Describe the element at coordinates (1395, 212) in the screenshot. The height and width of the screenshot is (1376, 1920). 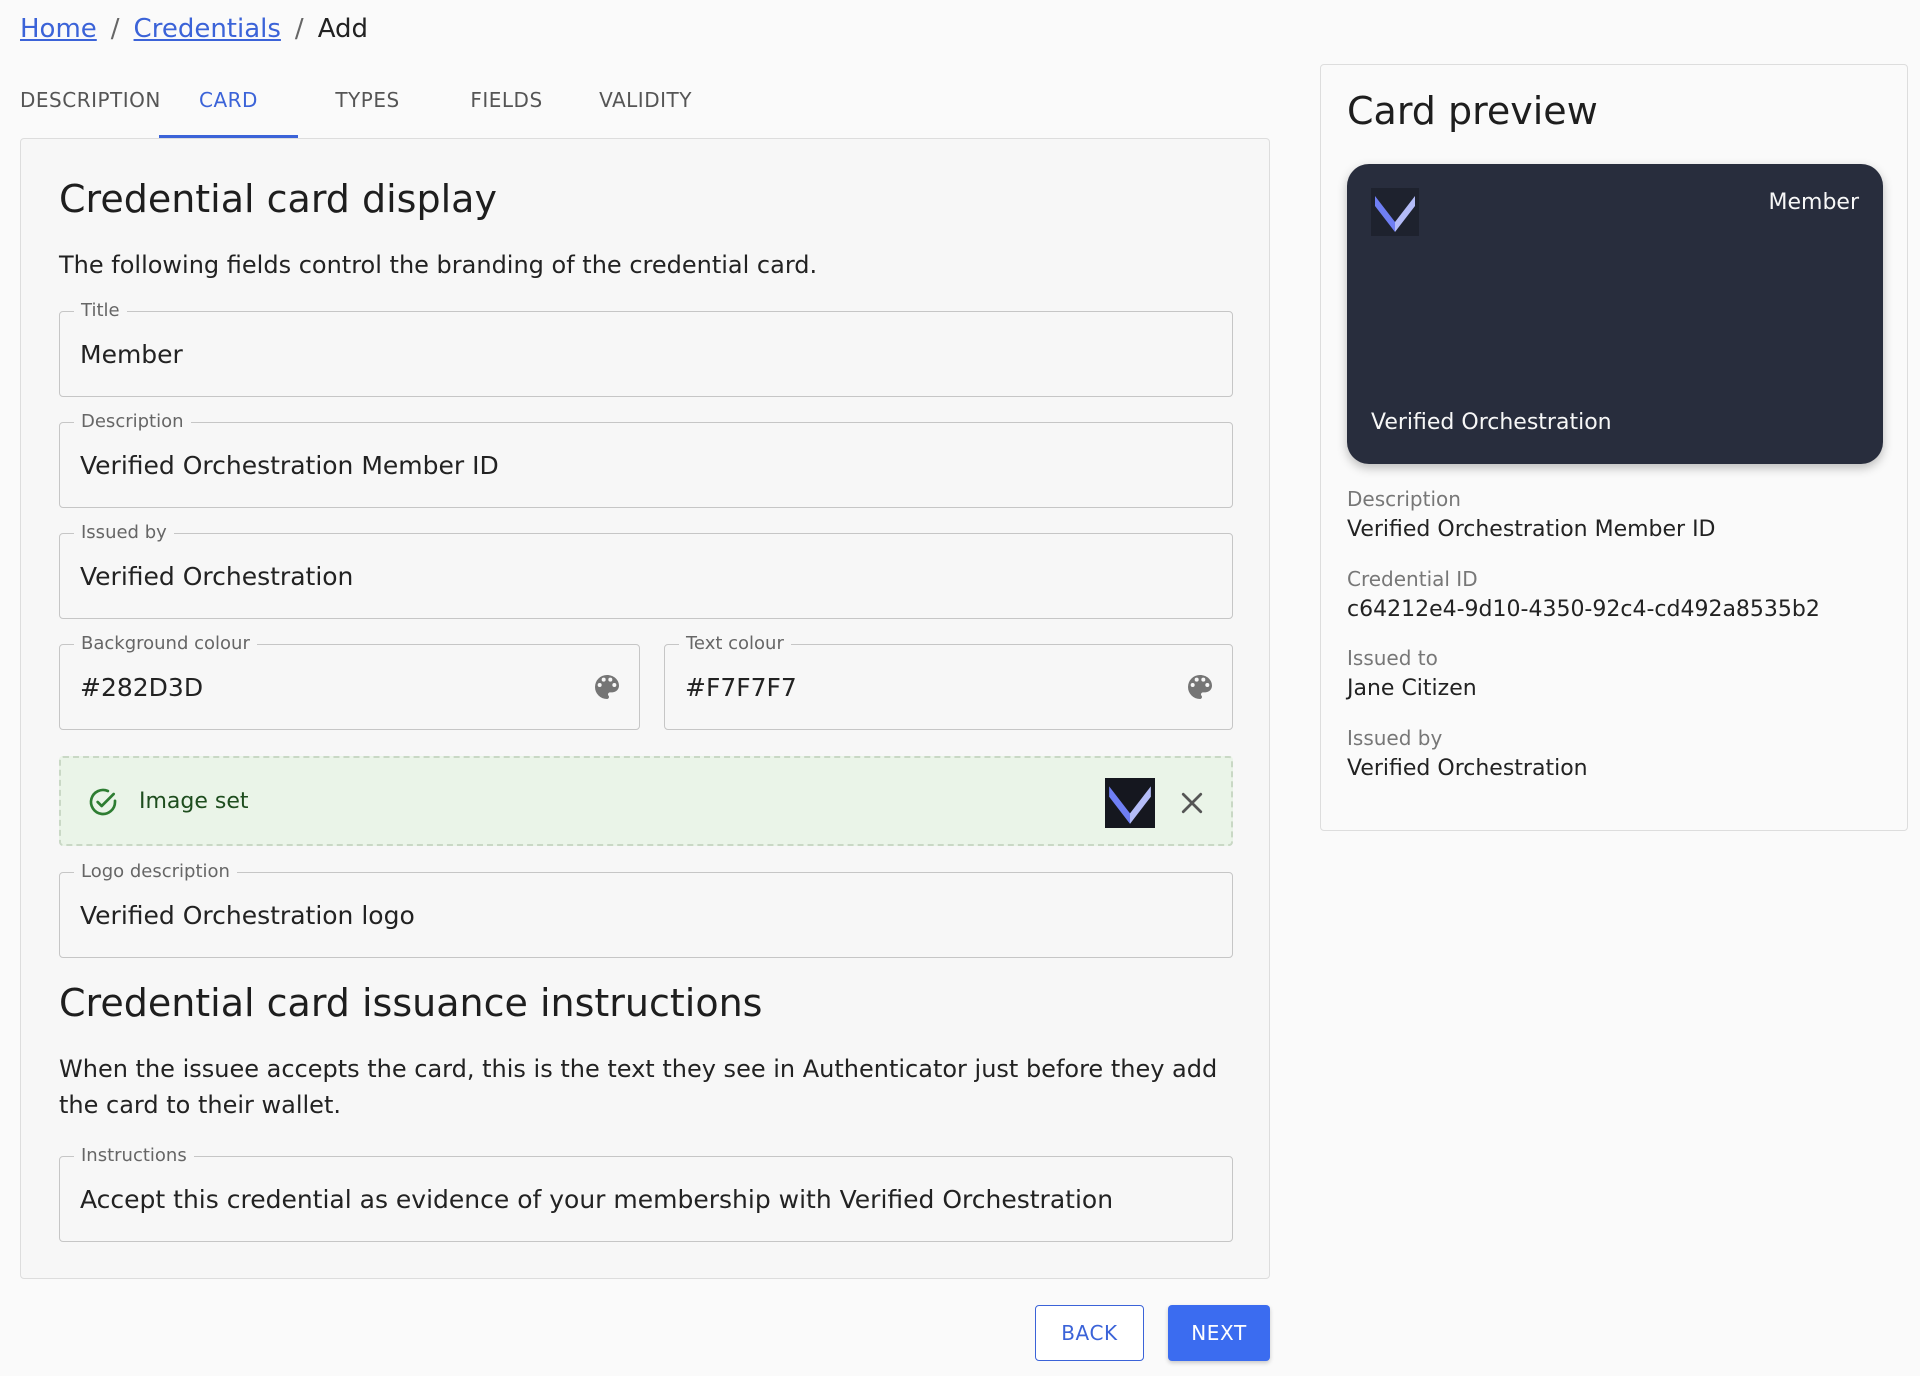
I see `card-logo` at that location.